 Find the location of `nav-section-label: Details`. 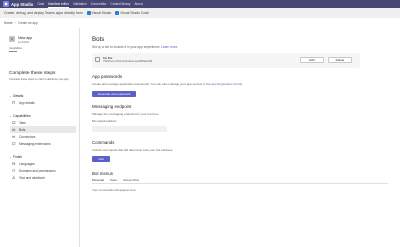

nav-section-label: Details is located at coordinates (18, 96).